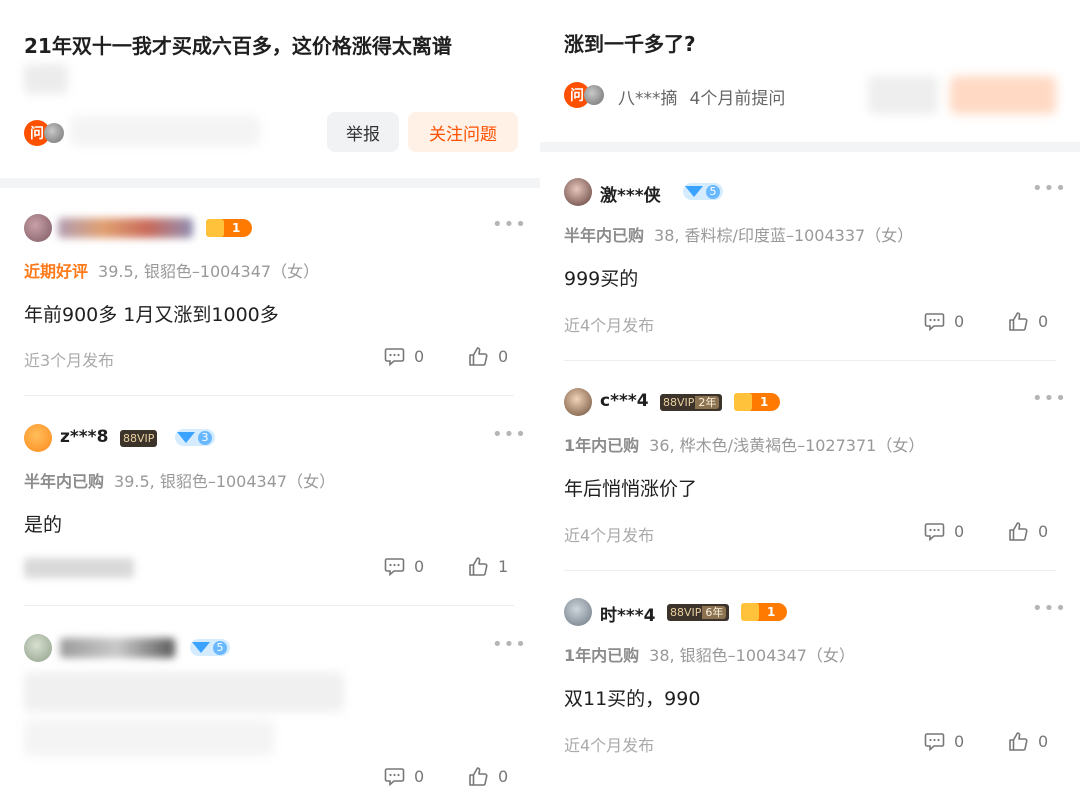 This screenshot has height=810, width=1080. Describe the element at coordinates (691, 402) in the screenshot. I see `vip-badge: 88VIP 2年` at that location.